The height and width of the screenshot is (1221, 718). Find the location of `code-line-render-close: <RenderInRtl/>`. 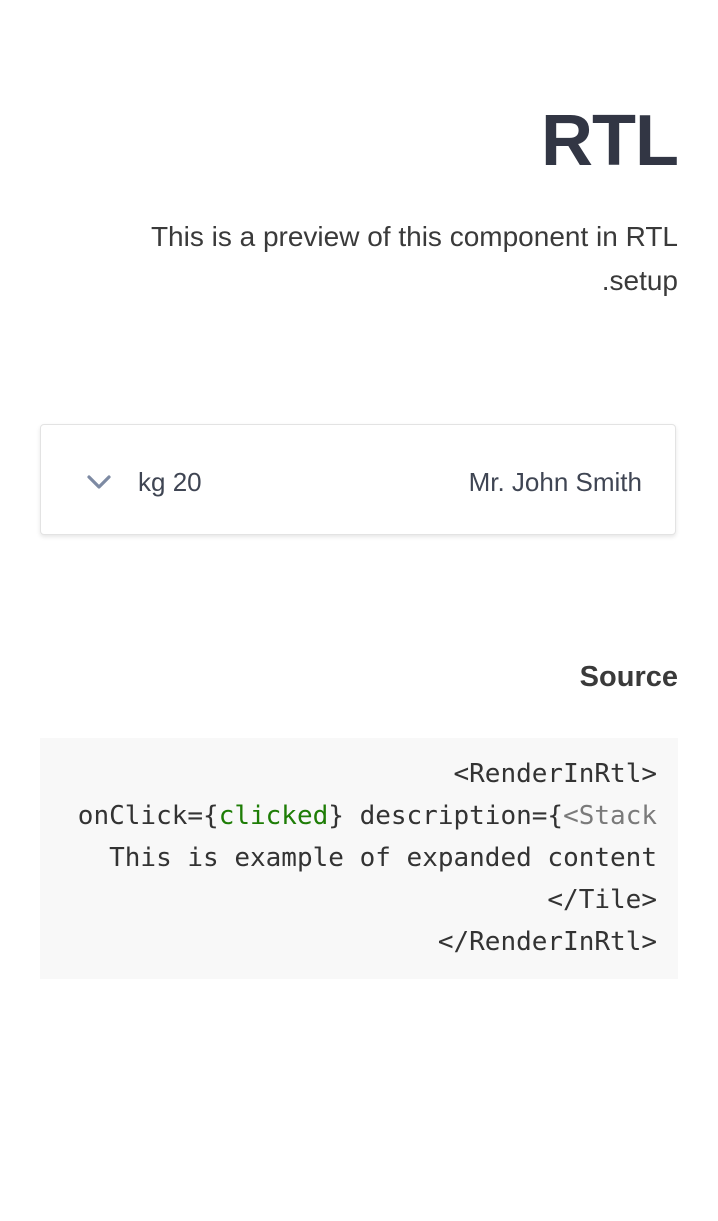

code-line-render-close: <RenderInRtl/> is located at coordinates (547, 942).